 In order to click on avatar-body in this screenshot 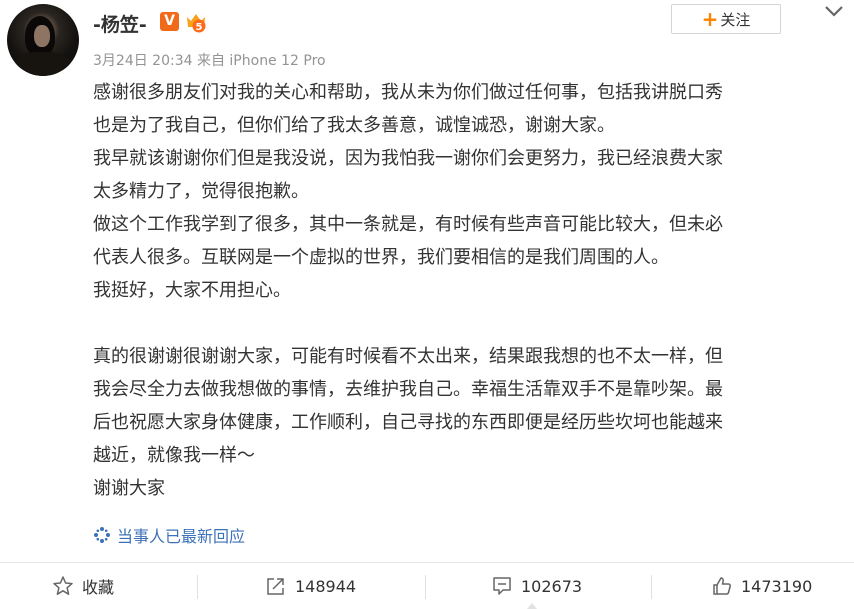, I will do `click(43, 64)`.